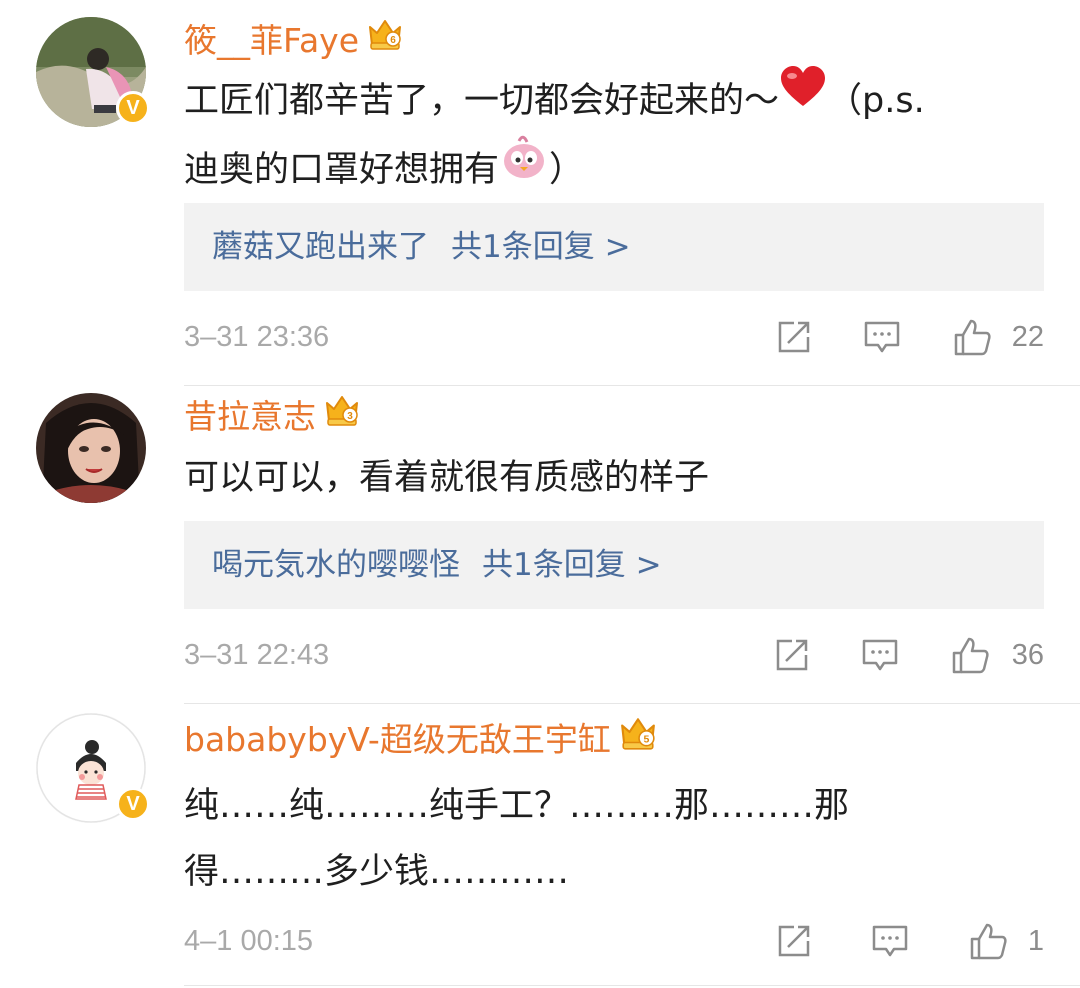 The height and width of the screenshot is (988, 1080). Describe the element at coordinates (350, 416) in the screenshot. I see `vip-level: 3` at that location.